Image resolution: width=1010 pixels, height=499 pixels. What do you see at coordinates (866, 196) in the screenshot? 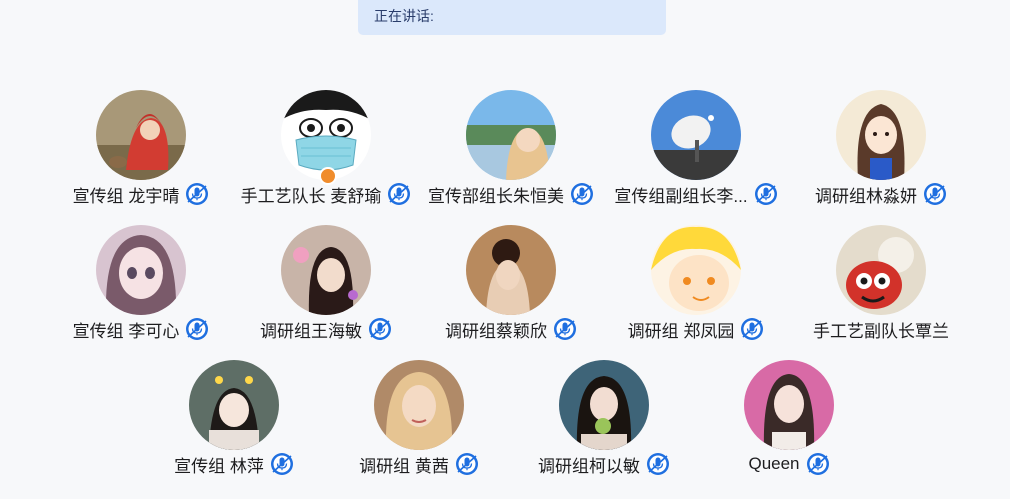
I see `participant-name: 调研组林淼妍` at bounding box center [866, 196].